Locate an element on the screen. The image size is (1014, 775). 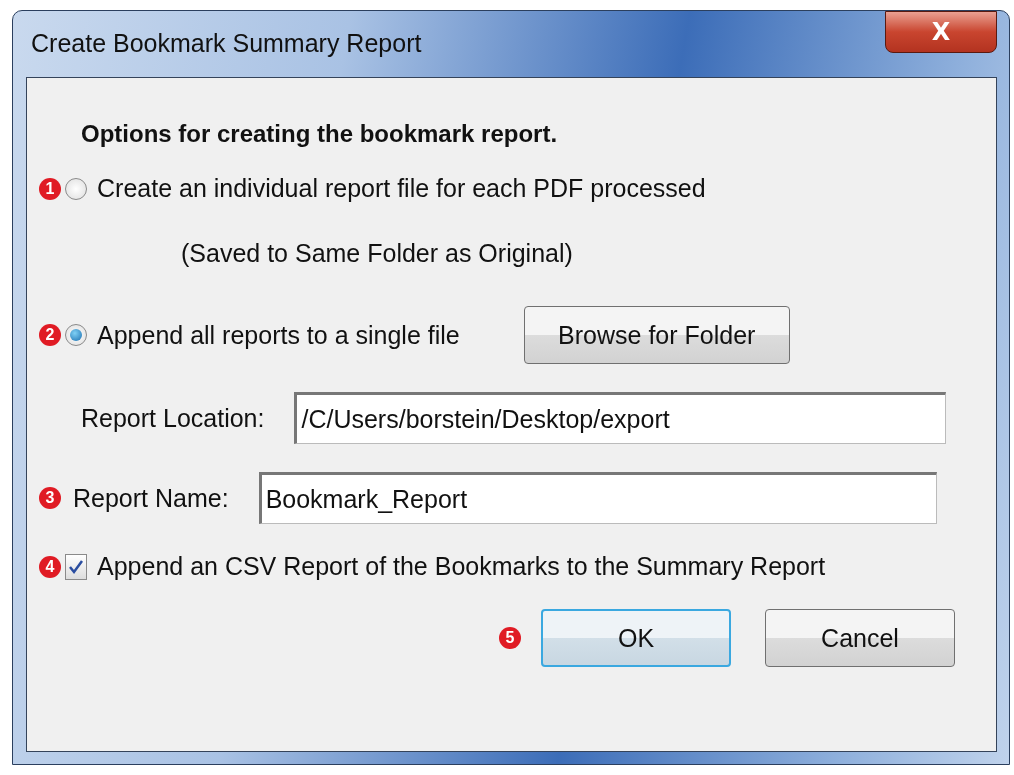
field-label: Report Name: is located at coordinates (151, 498).